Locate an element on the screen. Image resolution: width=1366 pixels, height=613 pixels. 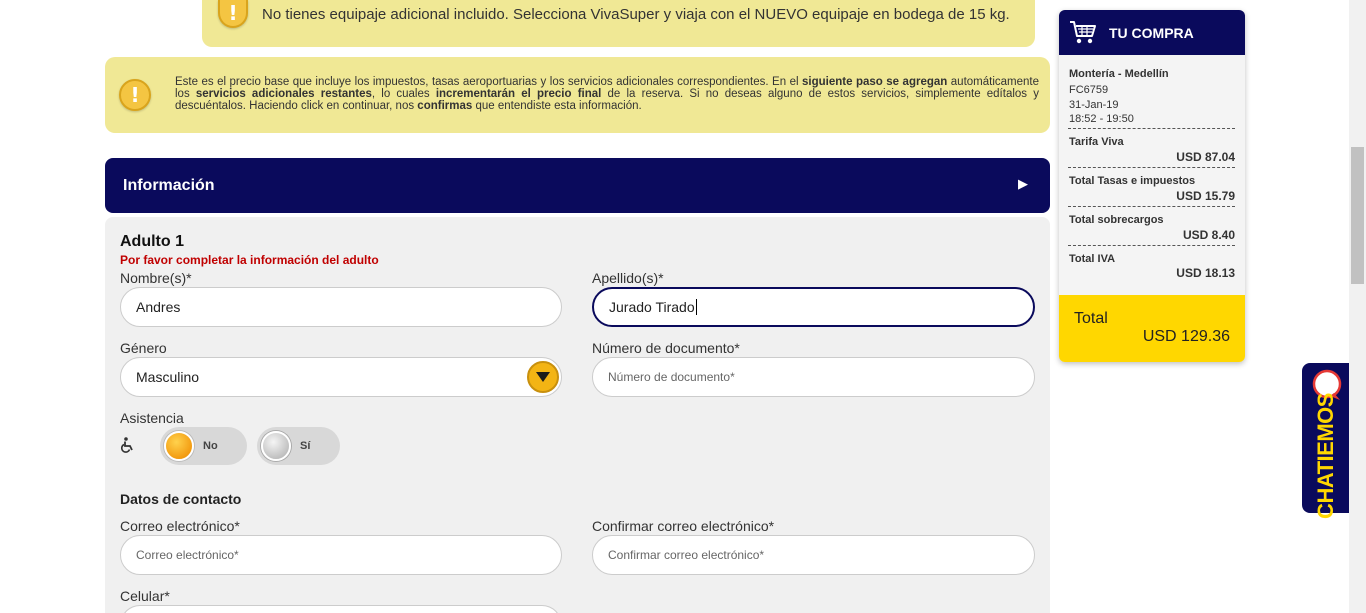
total-label: Total is located at coordinates (1091, 318).